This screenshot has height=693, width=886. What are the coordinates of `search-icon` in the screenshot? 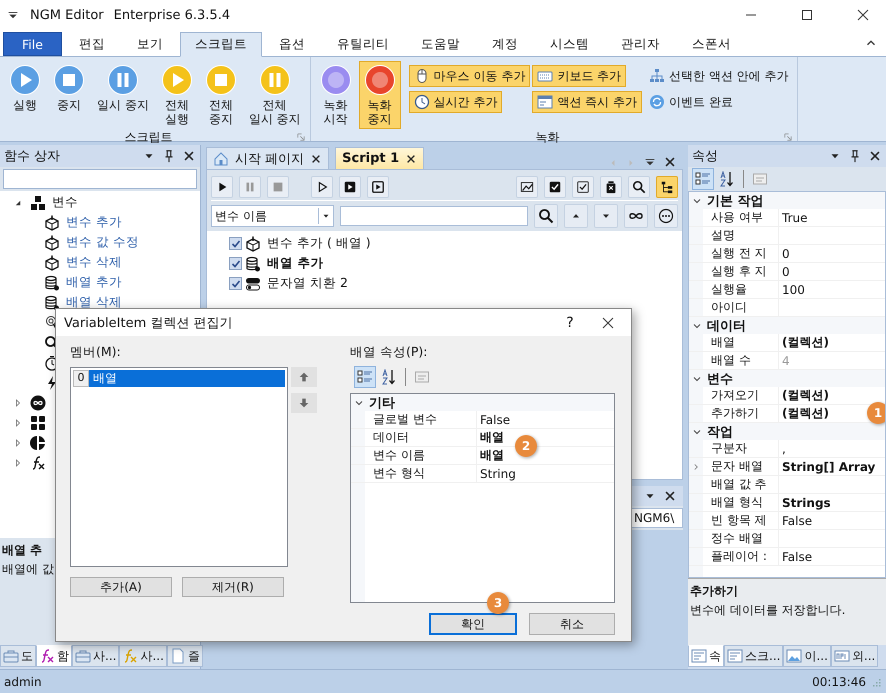 It's located at (546, 216).